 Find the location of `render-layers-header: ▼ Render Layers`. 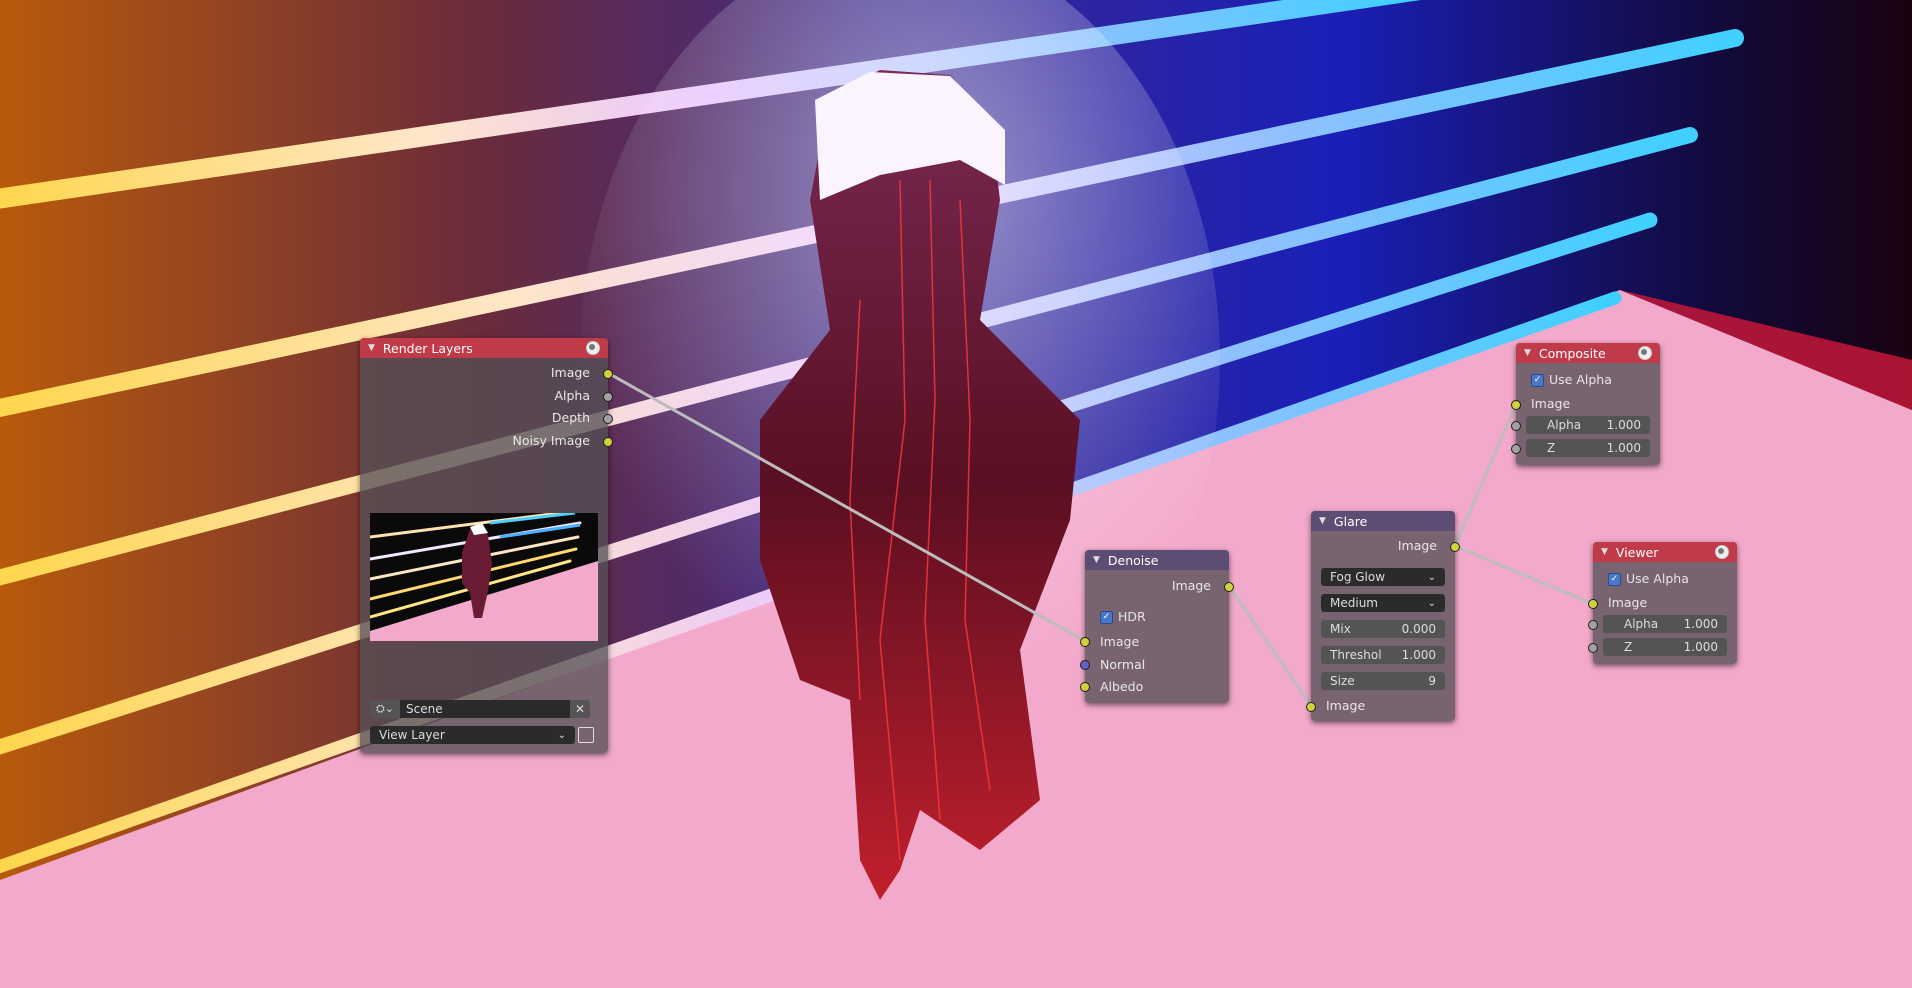

render-layers-header: ▼ Render Layers is located at coordinates (484, 348).